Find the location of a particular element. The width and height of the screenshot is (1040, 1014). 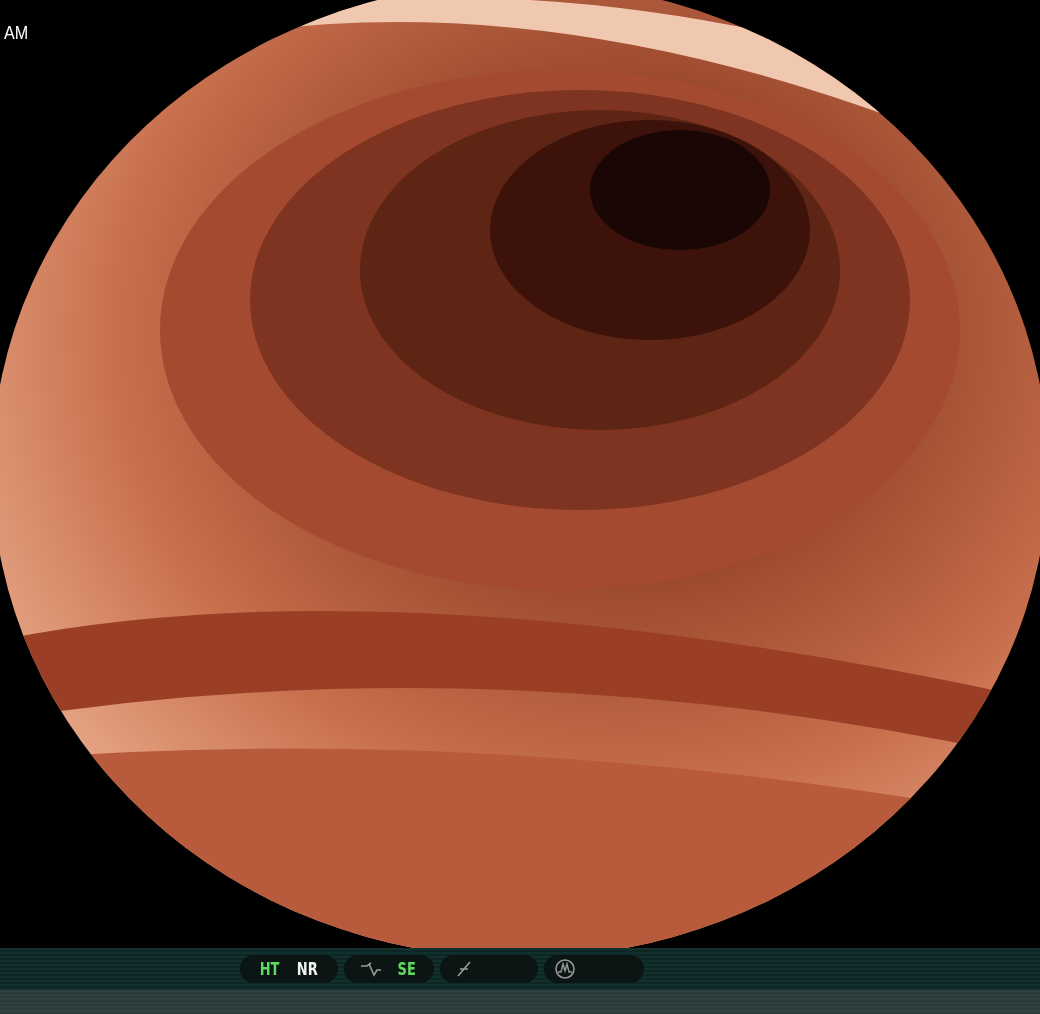

curve-icon is located at coordinates (371, 969).